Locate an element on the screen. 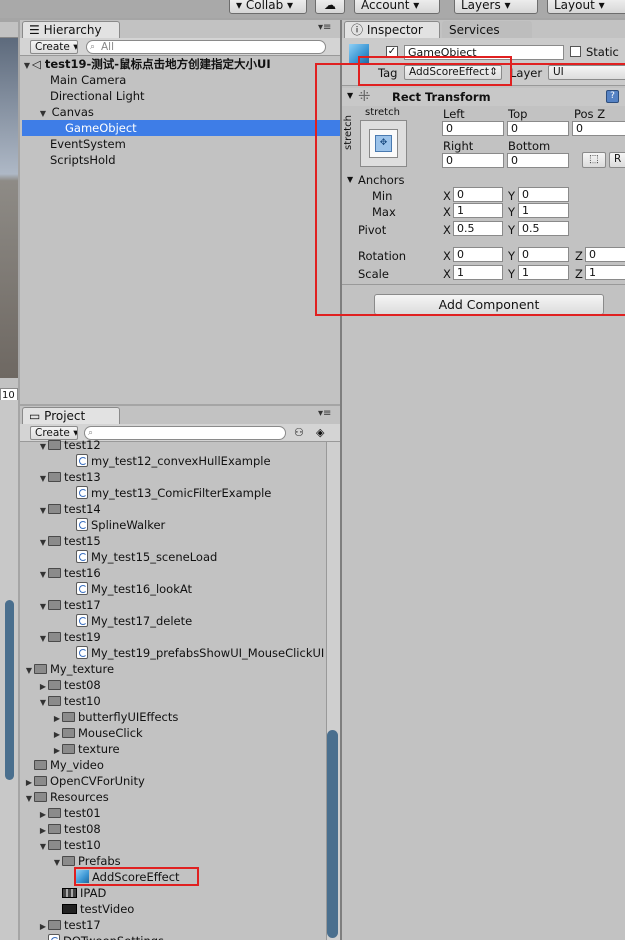 Image resolution: width=625 pixels, height=940 pixels. project-item-label: test15 is located at coordinates (82, 541).